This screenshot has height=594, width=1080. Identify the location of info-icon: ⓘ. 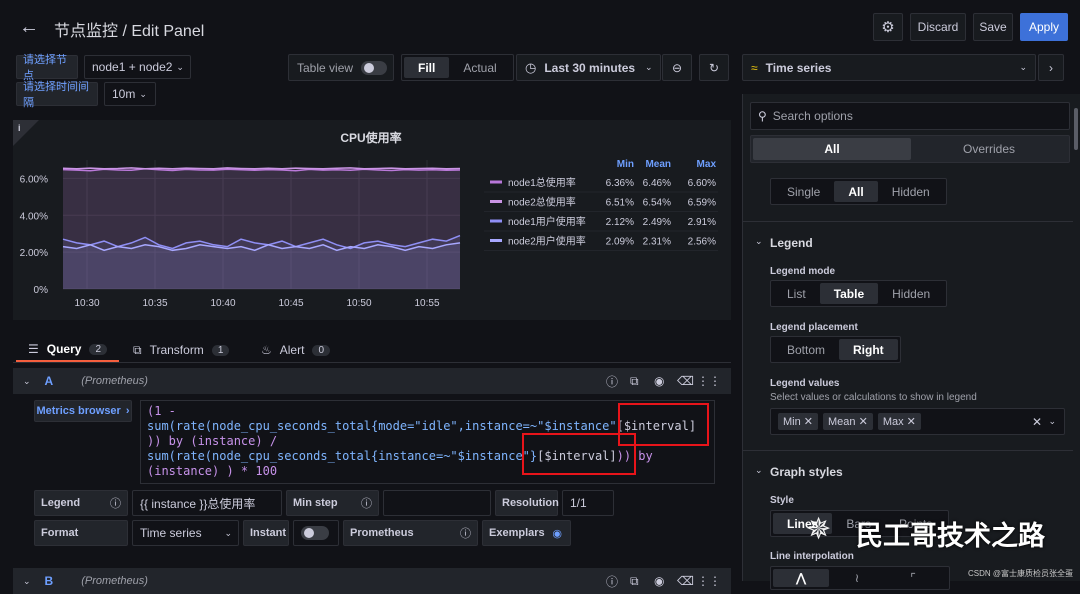
(465, 534).